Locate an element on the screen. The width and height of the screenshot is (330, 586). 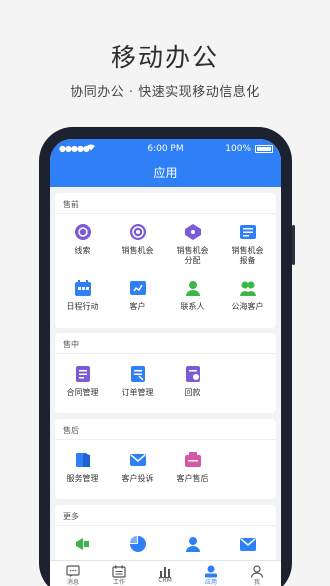
app-item-label: 日程行动 is located at coordinates (82, 306).